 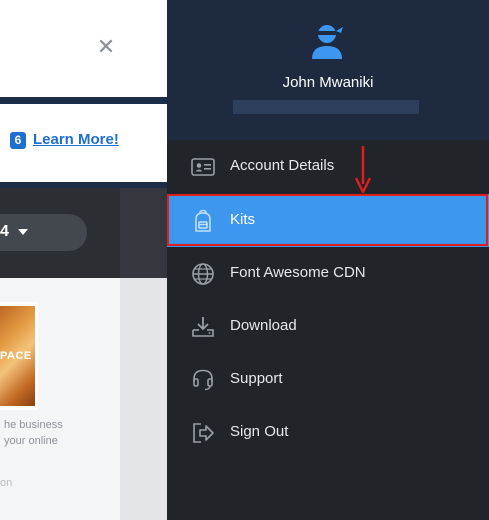 What do you see at coordinates (203, 433) in the screenshot?
I see `sign-out-icon` at bounding box center [203, 433].